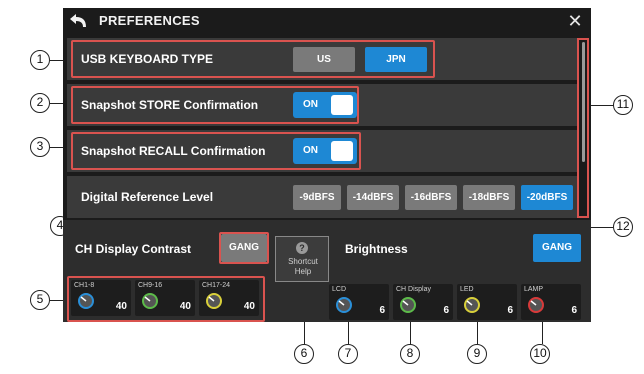 This screenshot has height=374, width=644. I want to click on back-arrow-icon, so click(78, 20).